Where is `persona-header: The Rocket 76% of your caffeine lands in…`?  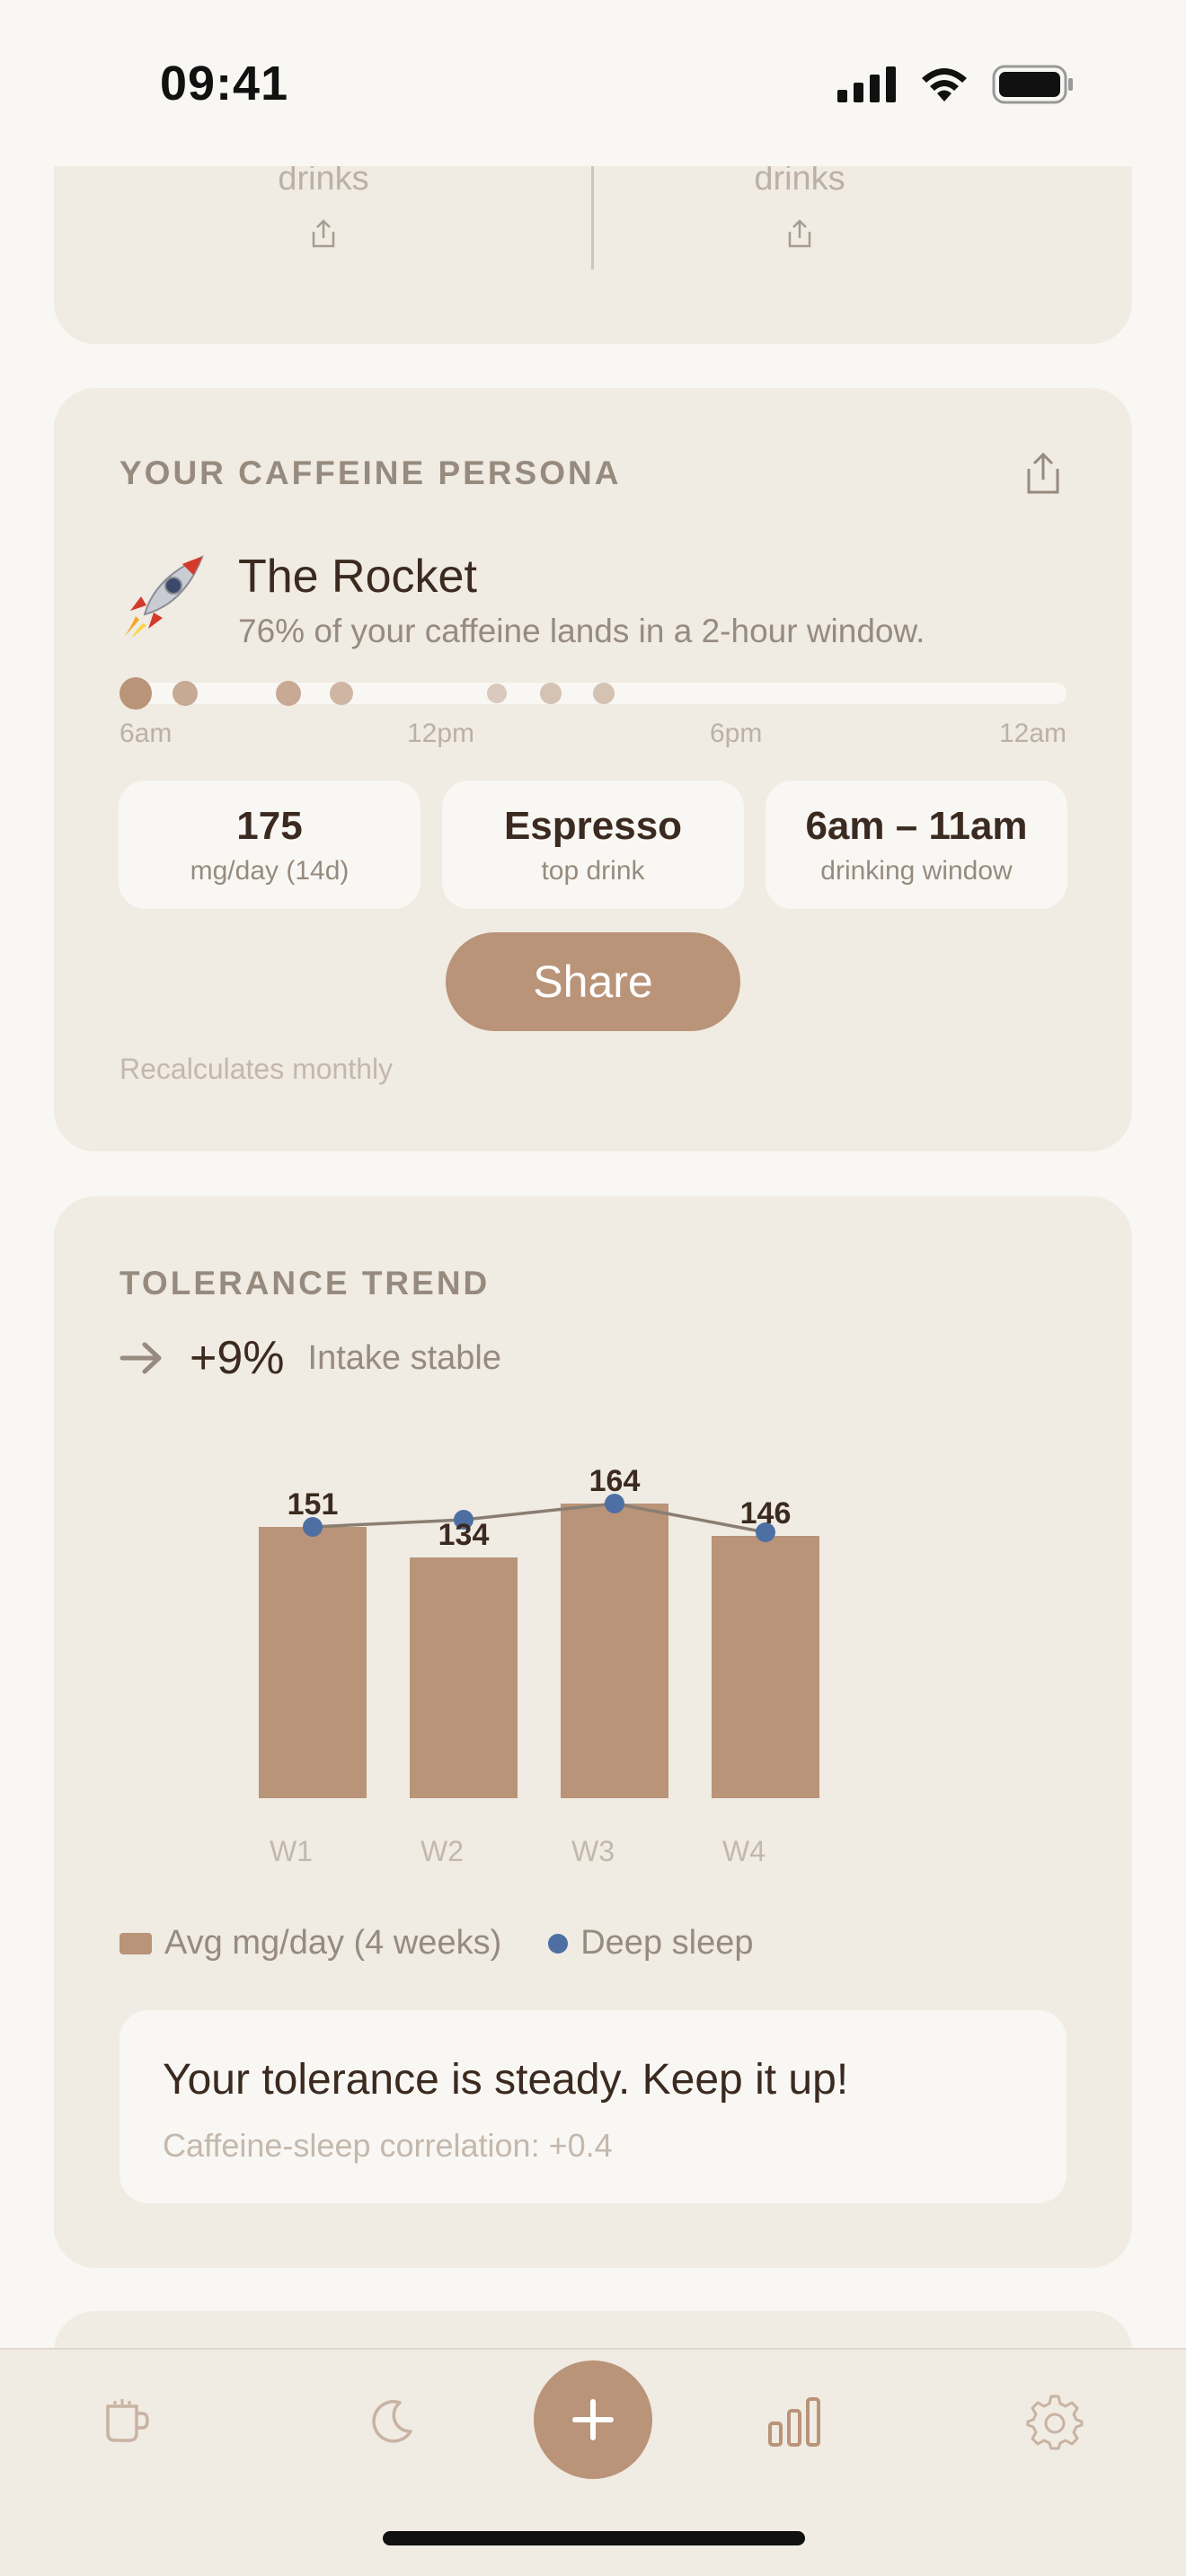 persona-header: The Rocket 76% of your caffeine lands in… is located at coordinates (522, 600).